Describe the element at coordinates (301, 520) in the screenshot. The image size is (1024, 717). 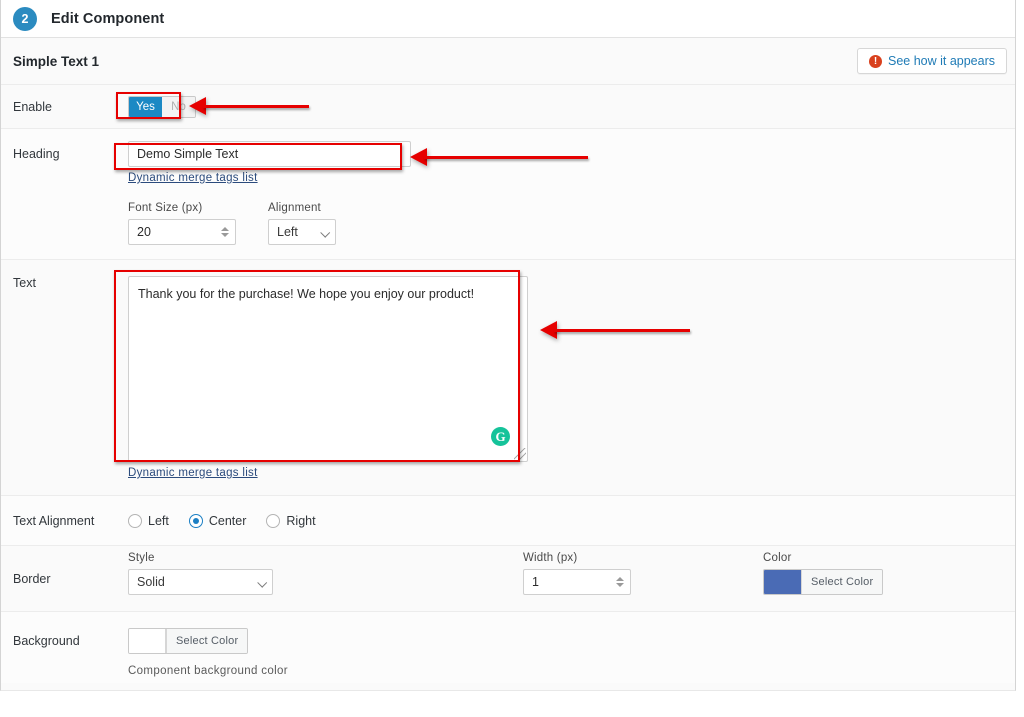
I see `radio-label-right: Right` at that location.